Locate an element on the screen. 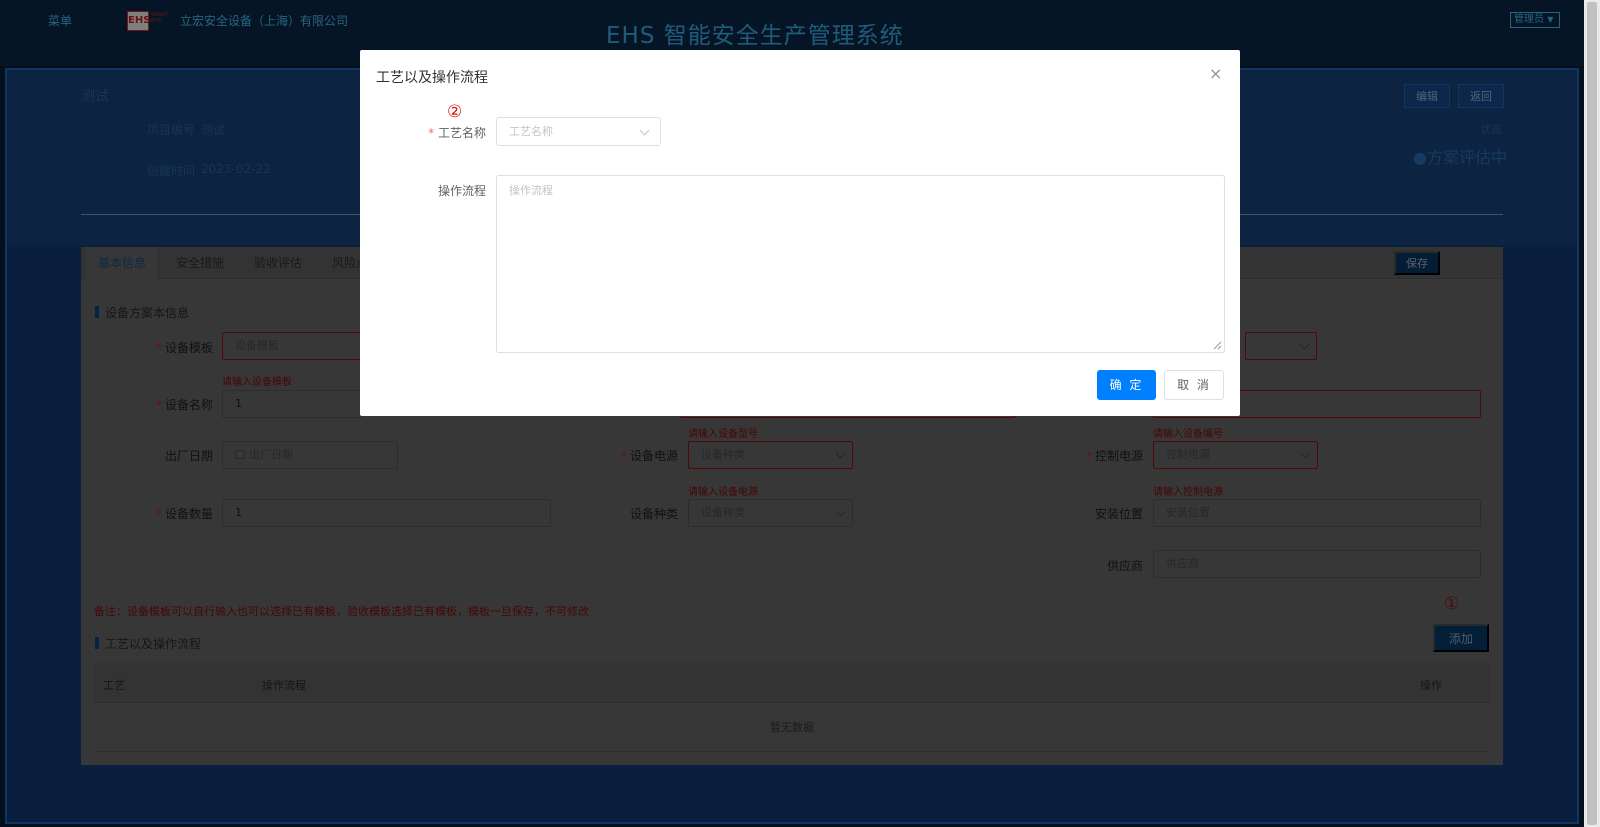 The image size is (1600, 827). operation-flow-textarea: 操作流程 is located at coordinates (860, 264).